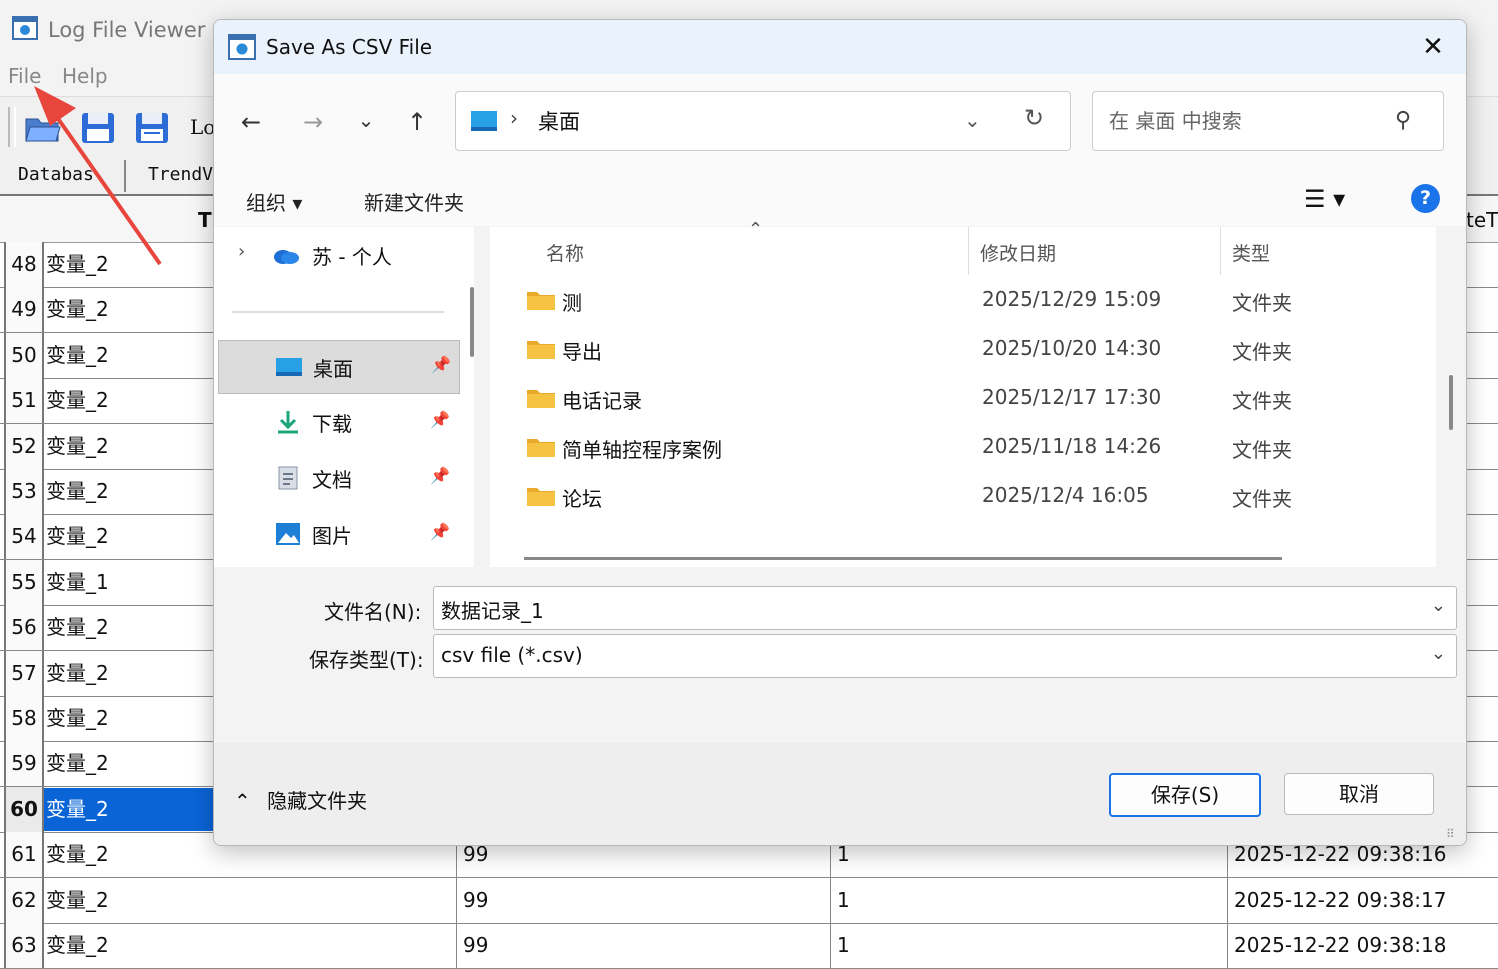  What do you see at coordinates (559, 121) in the screenshot?
I see `breadcrumb-location: 桌面` at bounding box center [559, 121].